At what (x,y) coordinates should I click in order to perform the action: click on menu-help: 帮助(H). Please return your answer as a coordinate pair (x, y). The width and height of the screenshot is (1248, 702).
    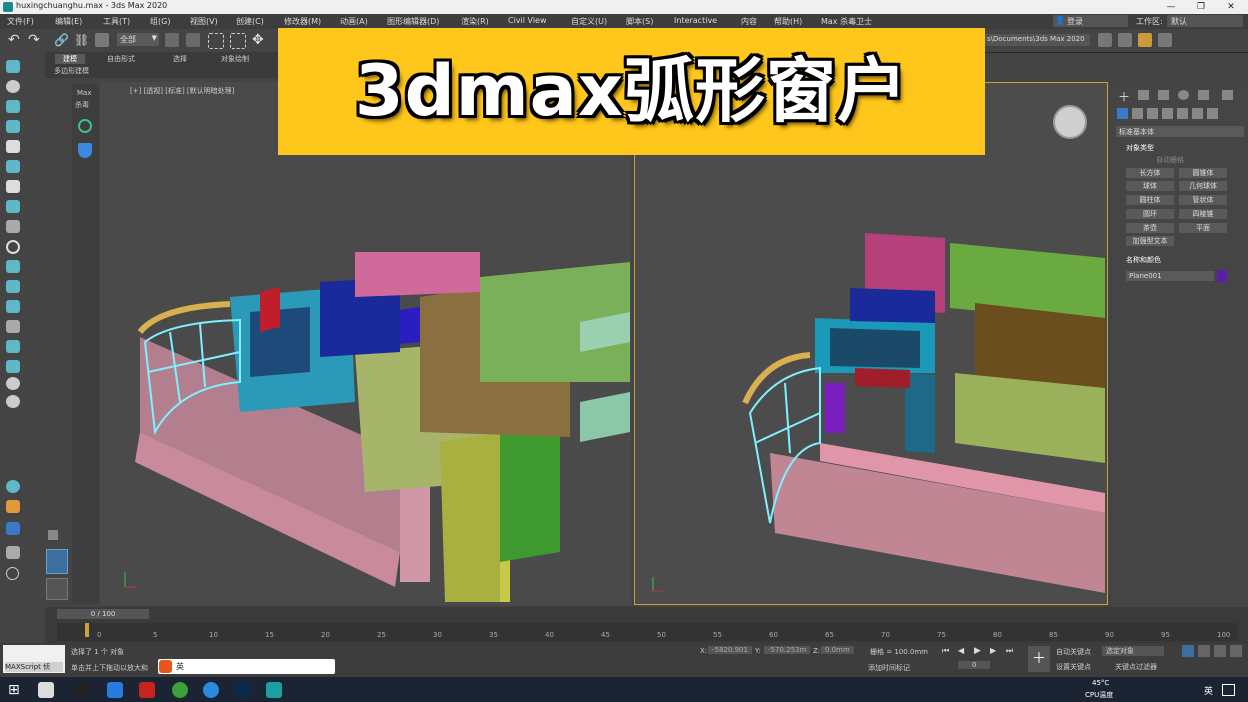
    Looking at the image, I should click on (788, 21).